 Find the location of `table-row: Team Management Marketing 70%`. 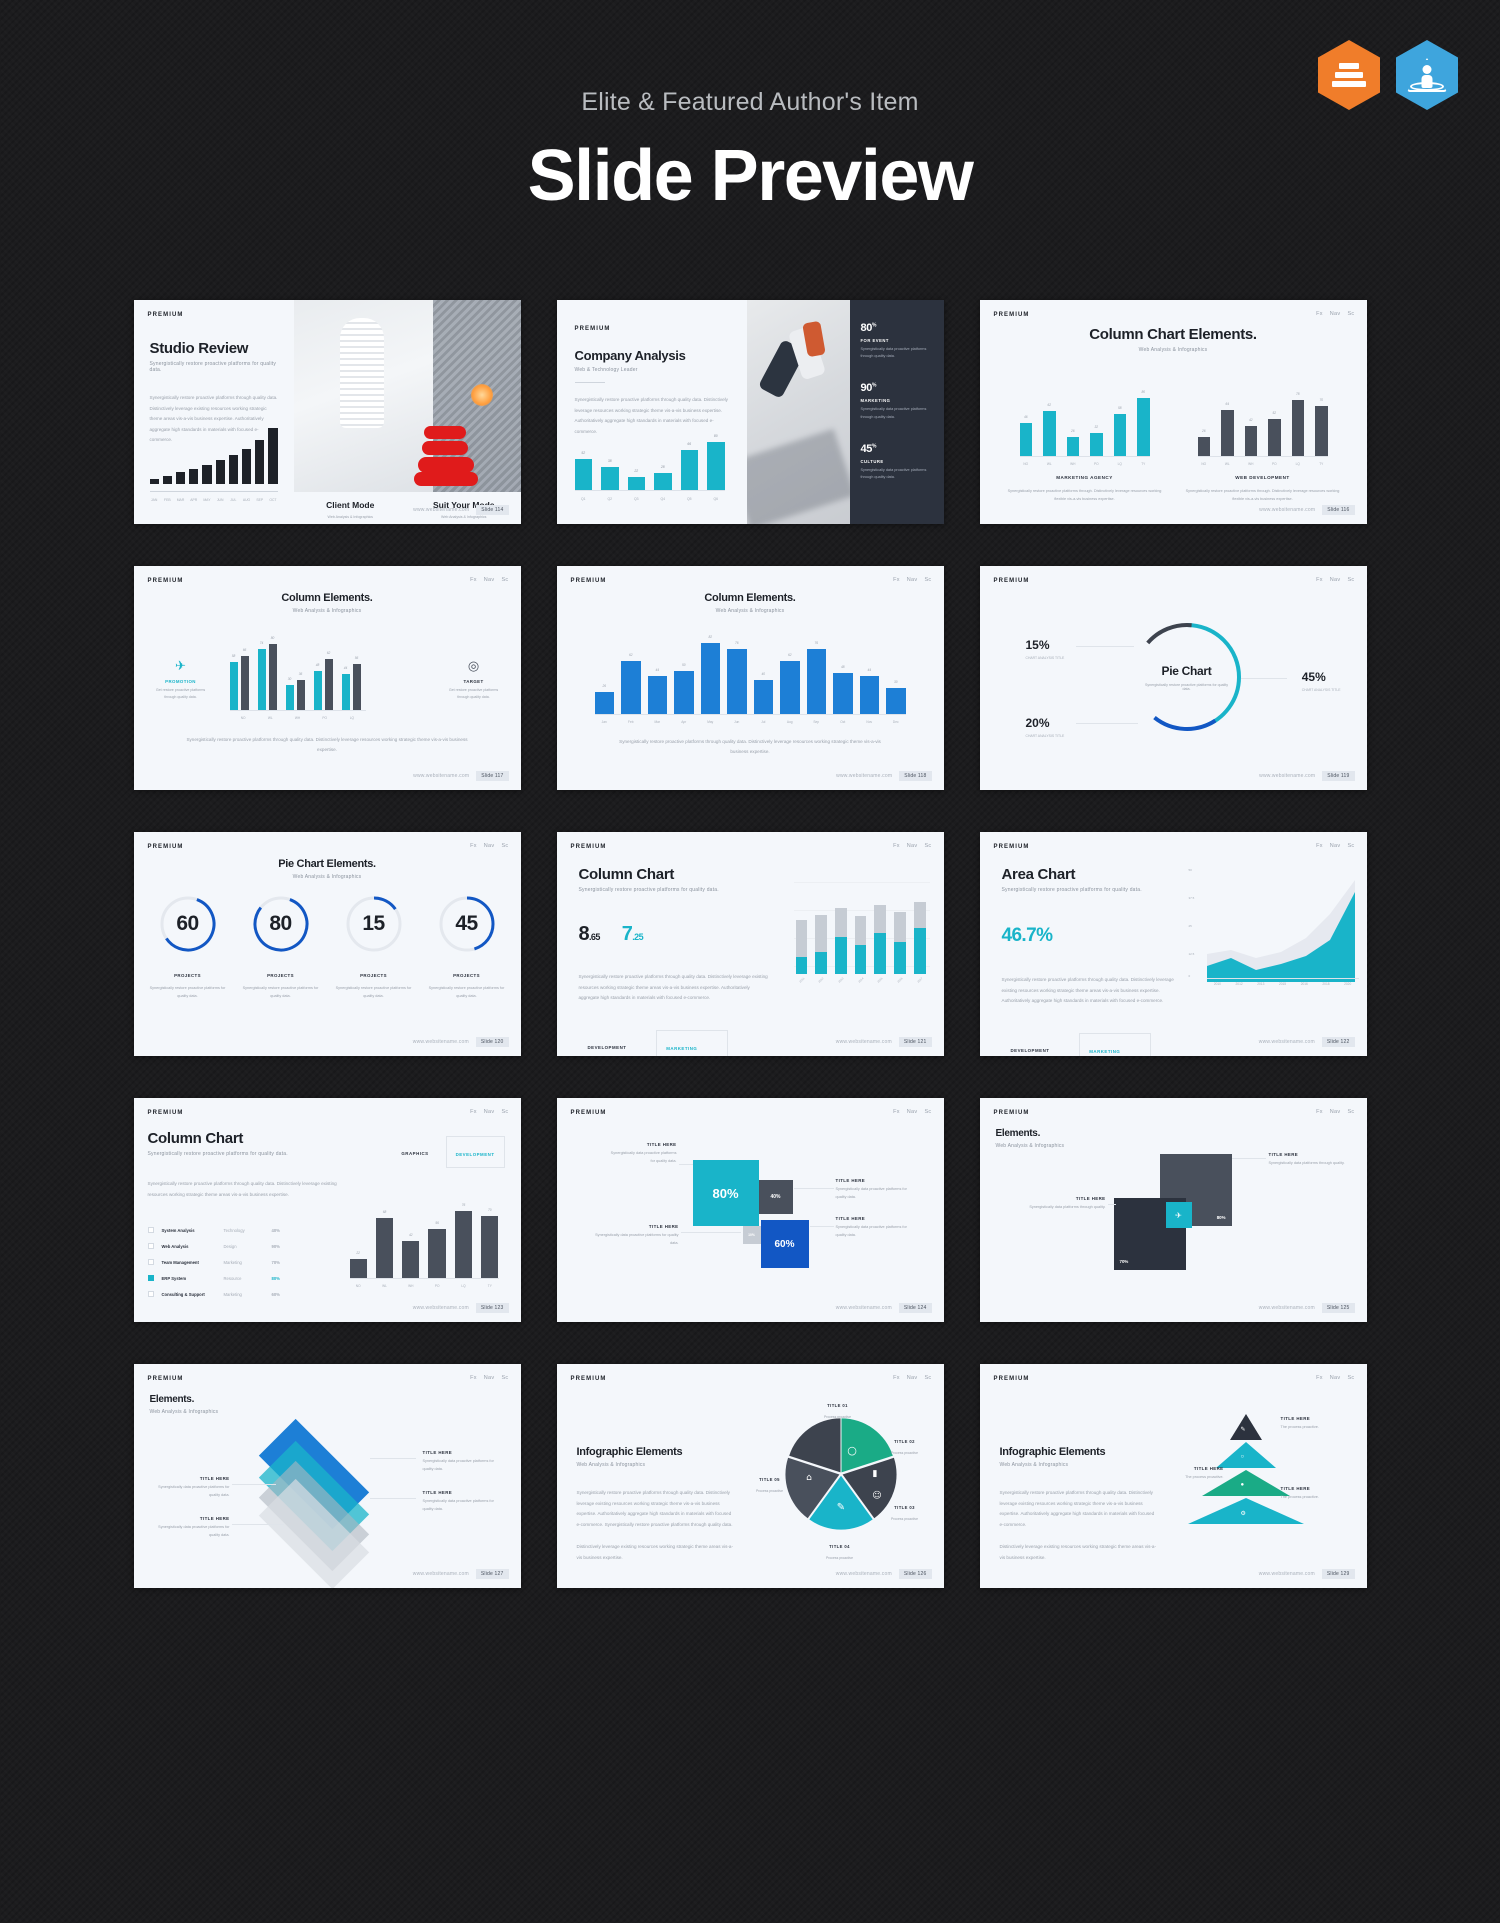

table-row: Team Management Marketing 70% is located at coordinates (242, 1262).